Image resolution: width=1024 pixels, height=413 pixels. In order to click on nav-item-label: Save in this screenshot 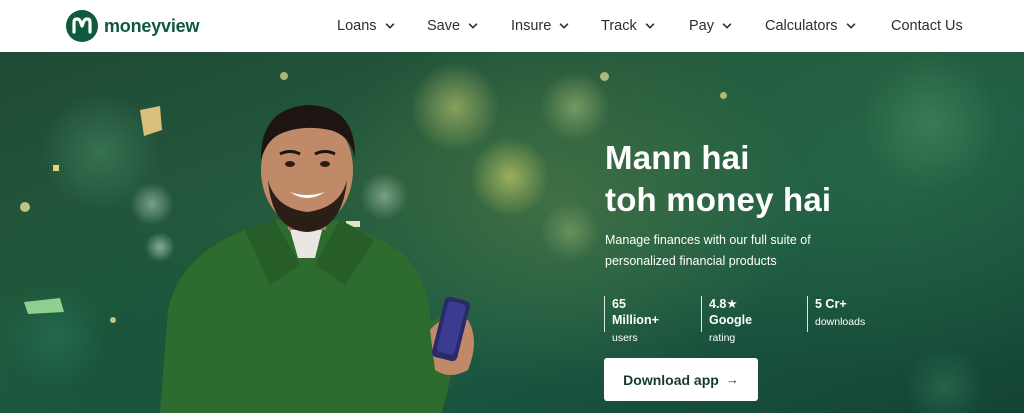, I will do `click(444, 26)`.